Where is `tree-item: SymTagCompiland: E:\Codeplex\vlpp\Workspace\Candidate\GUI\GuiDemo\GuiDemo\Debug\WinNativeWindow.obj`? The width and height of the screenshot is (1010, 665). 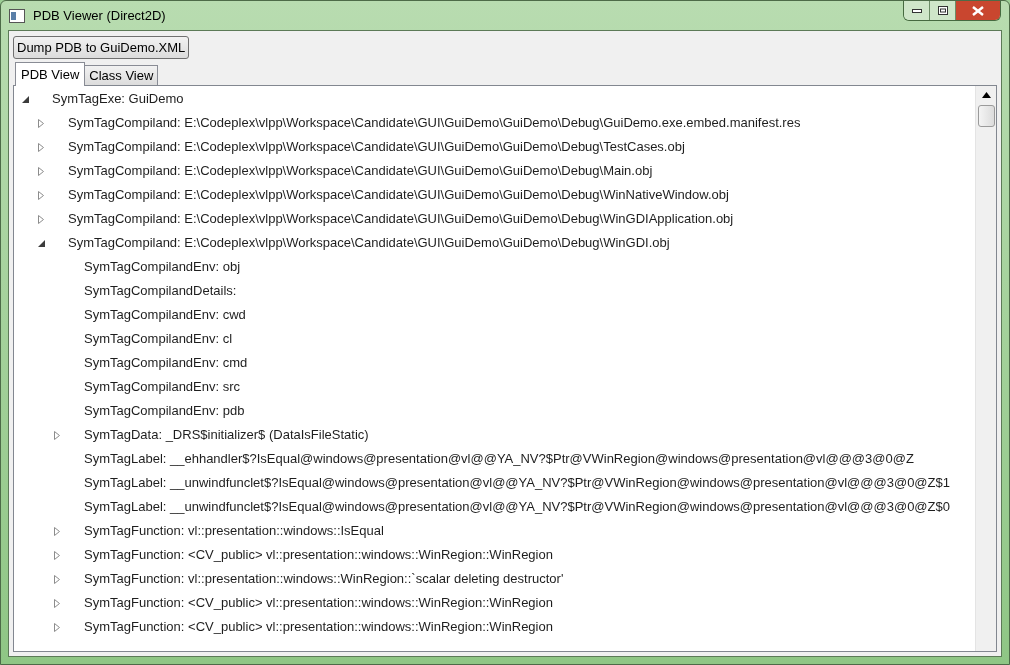 tree-item: SymTagCompiland: E:\Codeplex\vlpp\Workspace\Candidate\GUI\GuiDemo\GuiDemo\Debug\WinNativeWindow.obj is located at coordinates (398, 195).